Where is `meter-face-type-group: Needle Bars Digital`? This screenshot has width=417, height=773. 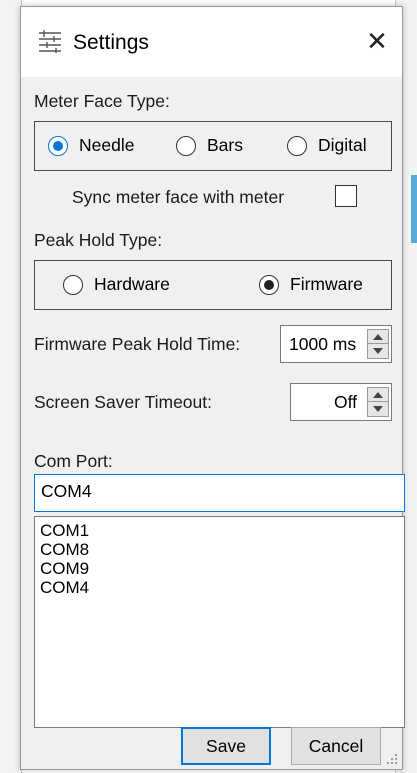
meter-face-type-group: Needle Bars Digital is located at coordinates (213, 146).